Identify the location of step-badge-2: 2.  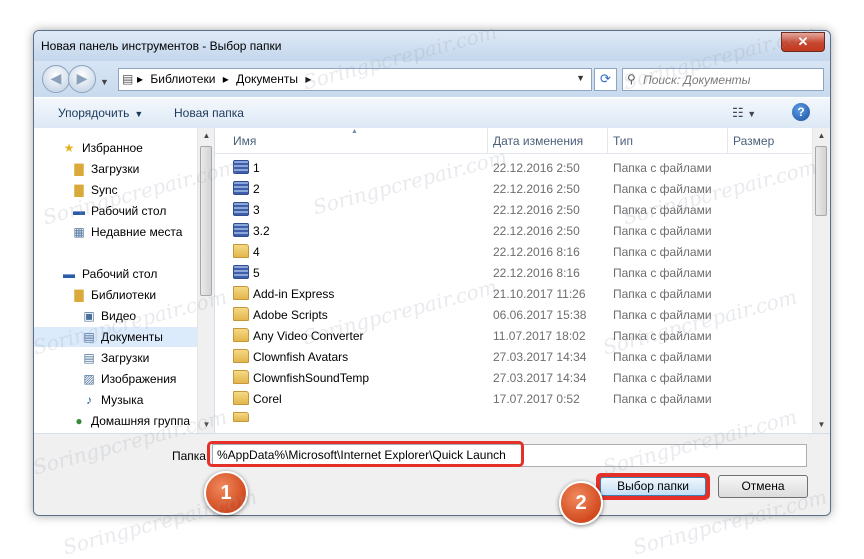
(581, 503).